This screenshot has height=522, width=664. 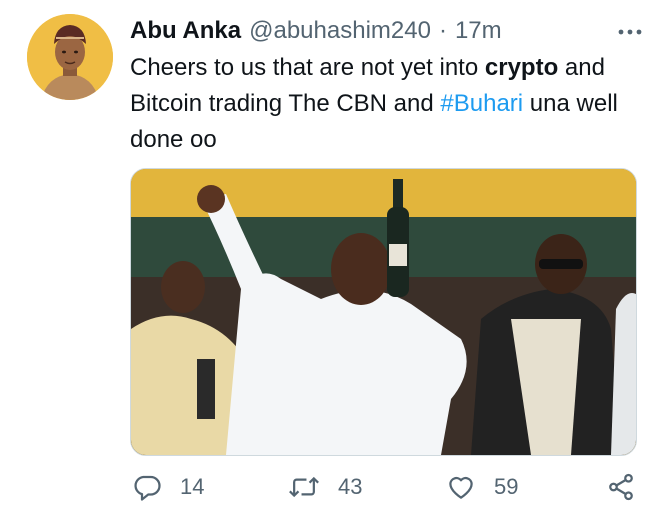 What do you see at coordinates (385, 487) in the screenshot?
I see `tweet-actions: 14 43 59` at bounding box center [385, 487].